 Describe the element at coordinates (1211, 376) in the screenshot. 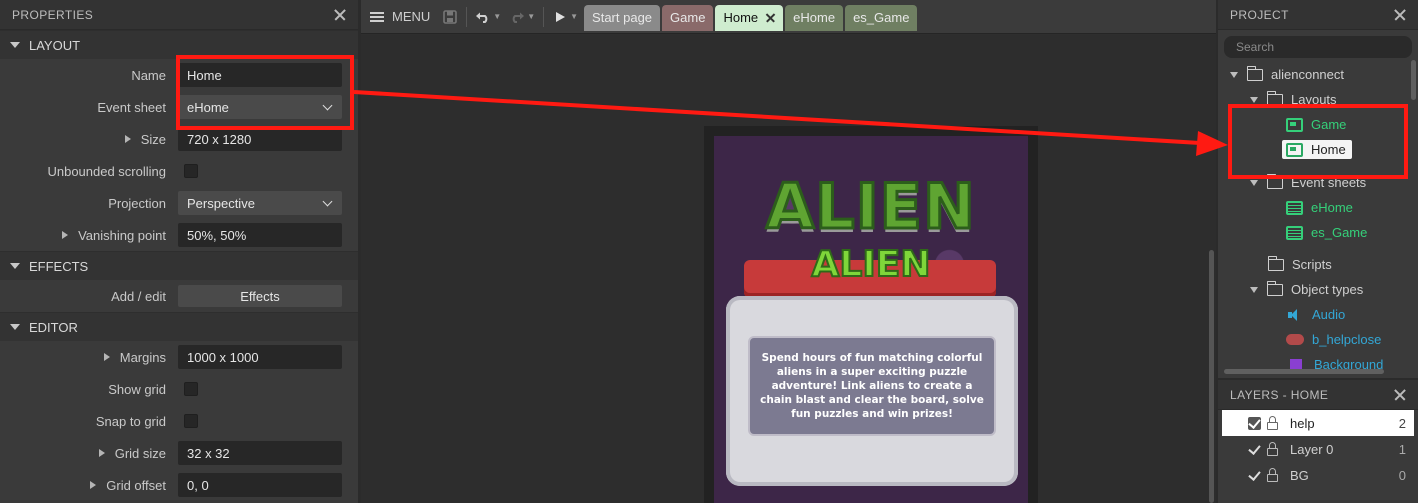

I see `canvas-scrollbar` at that location.